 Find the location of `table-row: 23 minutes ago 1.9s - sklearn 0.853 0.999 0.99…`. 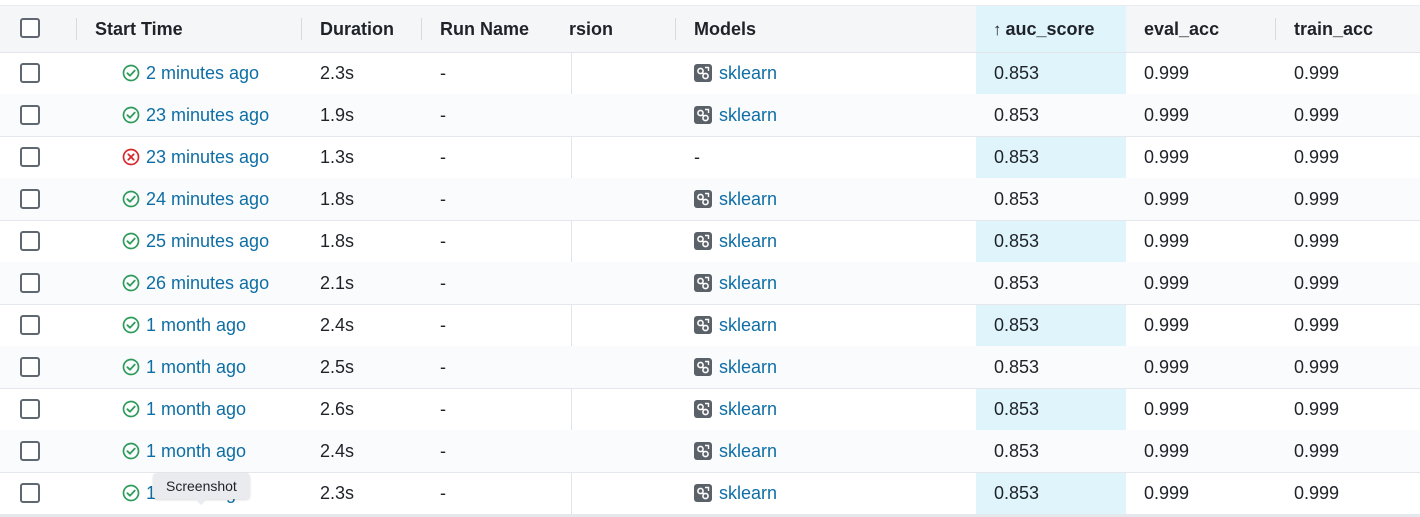

table-row: 23 minutes ago 1.9s - sklearn 0.853 0.999 0.99… is located at coordinates (710, 115).